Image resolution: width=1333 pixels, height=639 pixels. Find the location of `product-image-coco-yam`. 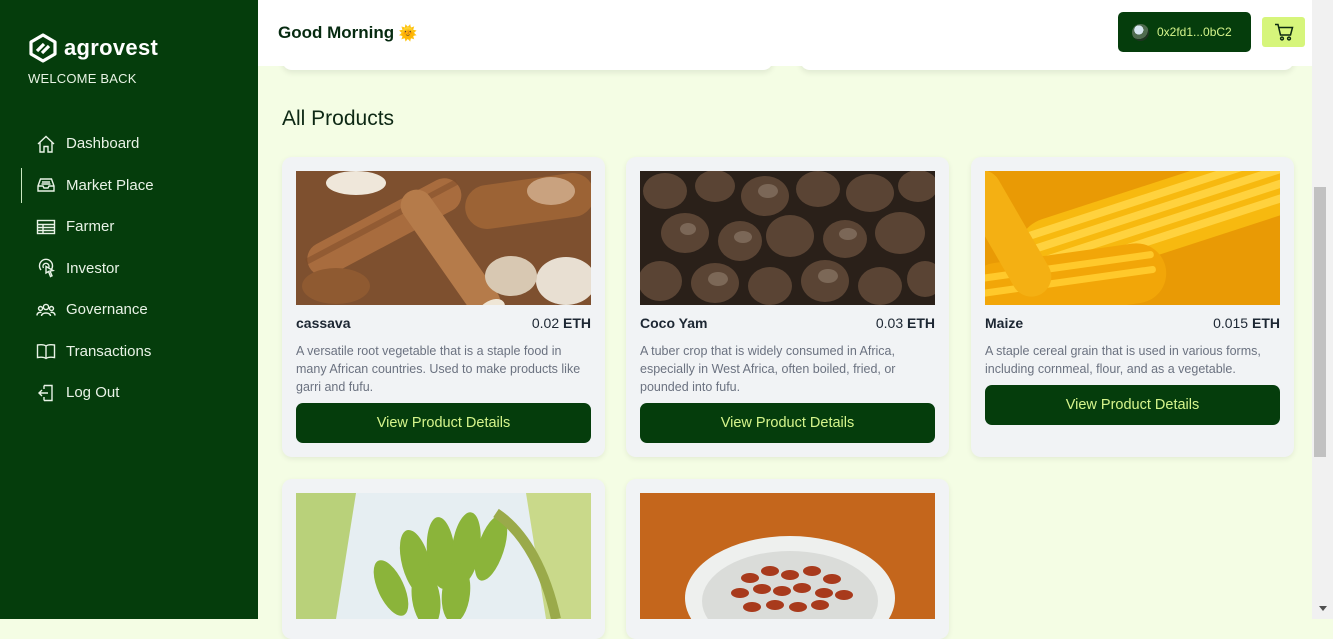

product-image-coco-yam is located at coordinates (787, 238).